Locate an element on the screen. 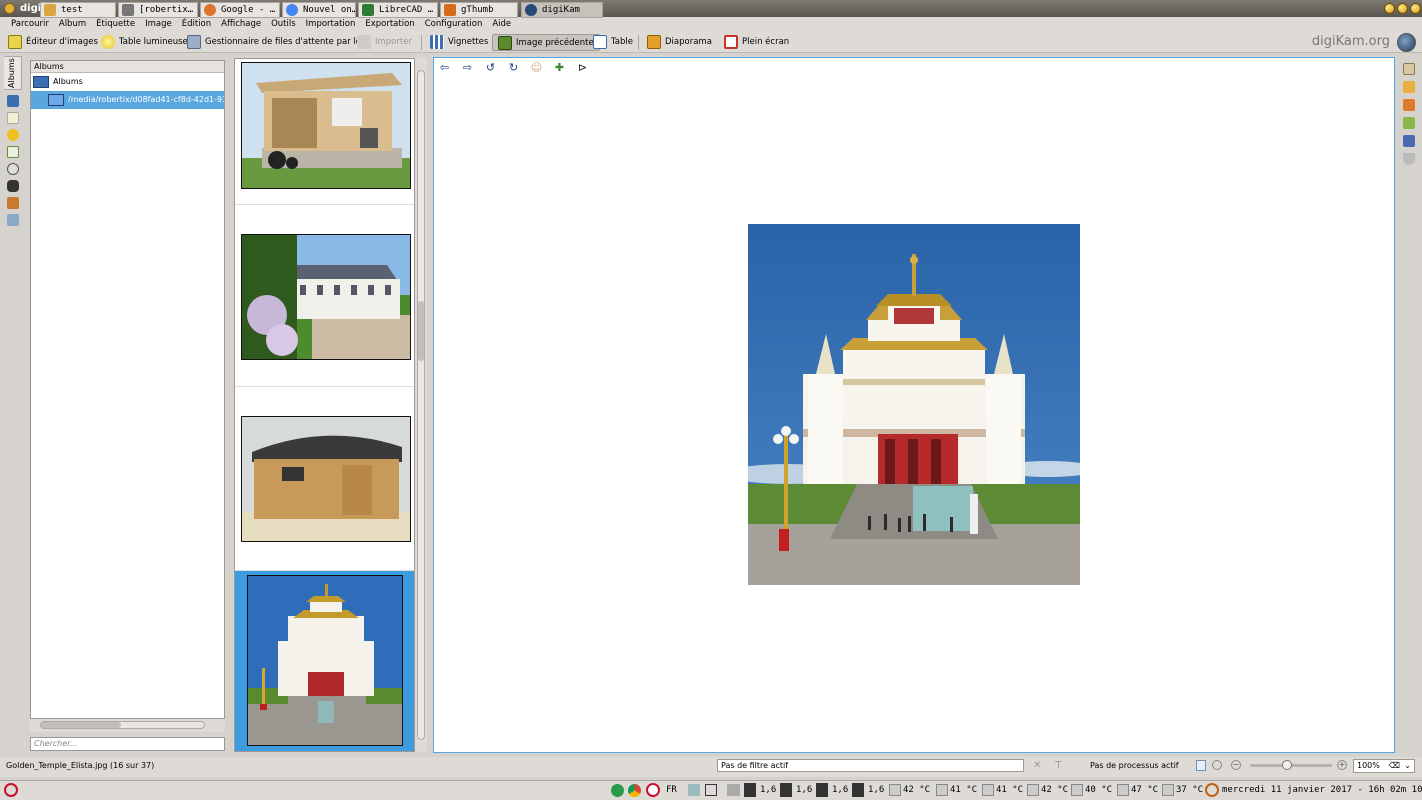 The image size is (1422, 800). rotate-right-icon: ↻ is located at coordinates (513, 67).